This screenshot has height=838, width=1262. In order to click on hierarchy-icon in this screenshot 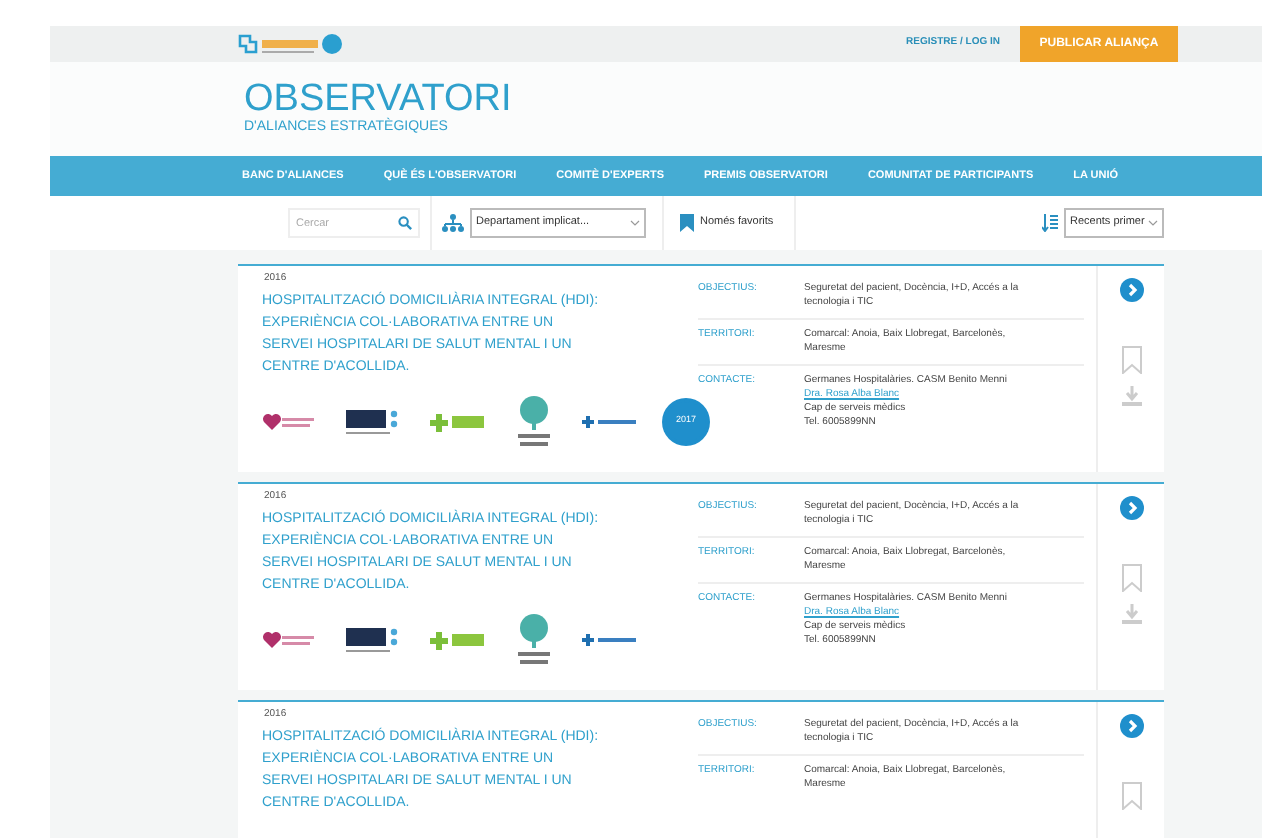, I will do `click(453, 223)`.